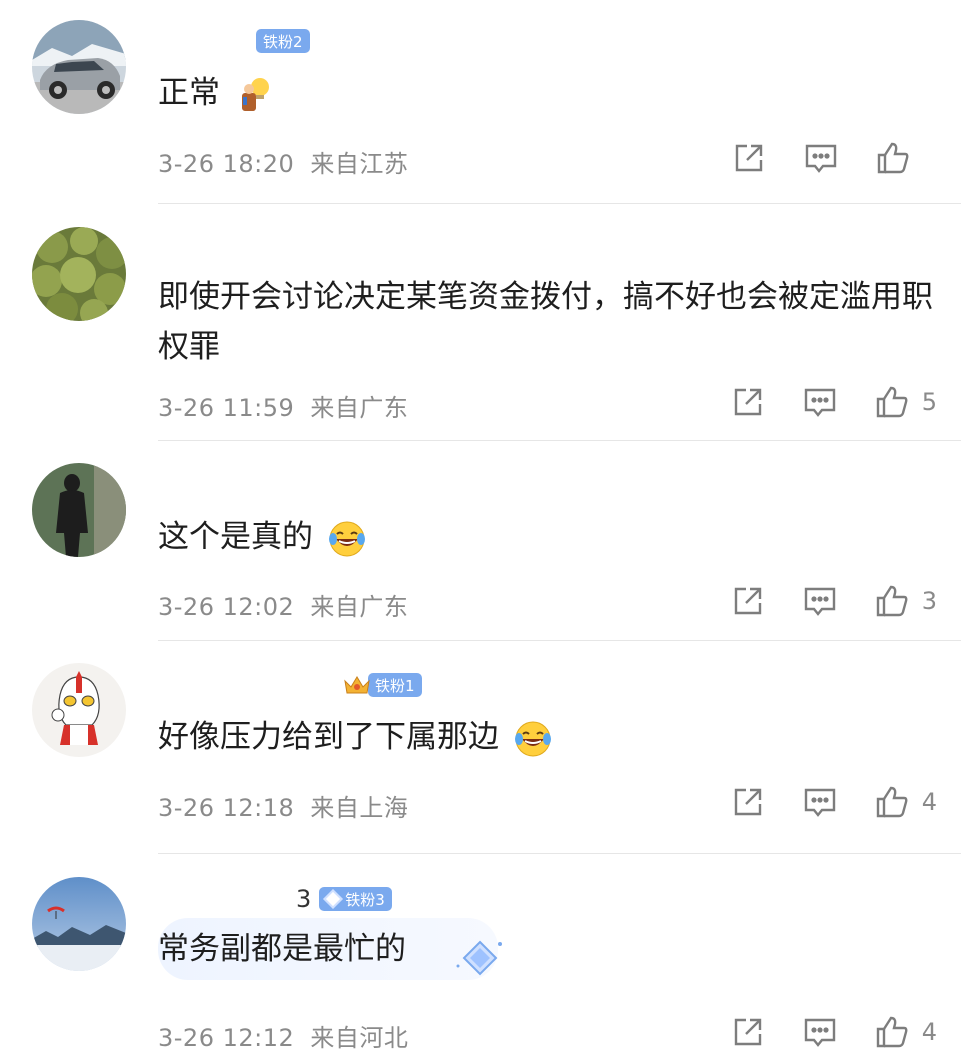 This screenshot has height=1061, width=961. Describe the element at coordinates (255, 94) in the screenshot. I see `figure-with-lightbulb-emoji` at that location.